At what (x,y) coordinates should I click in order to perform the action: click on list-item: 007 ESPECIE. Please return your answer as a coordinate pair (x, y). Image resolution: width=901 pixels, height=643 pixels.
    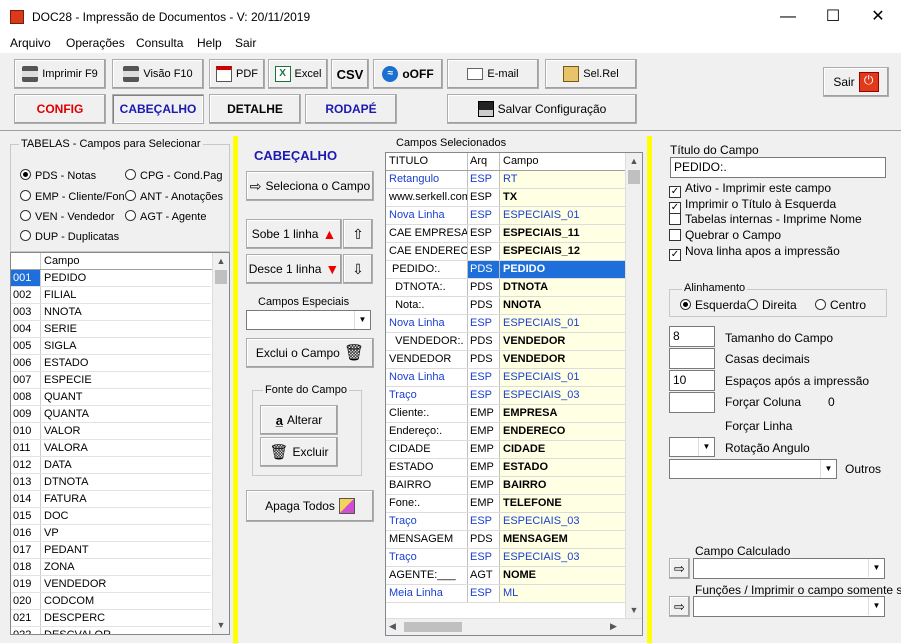
    Looking at the image, I should click on (111, 380).